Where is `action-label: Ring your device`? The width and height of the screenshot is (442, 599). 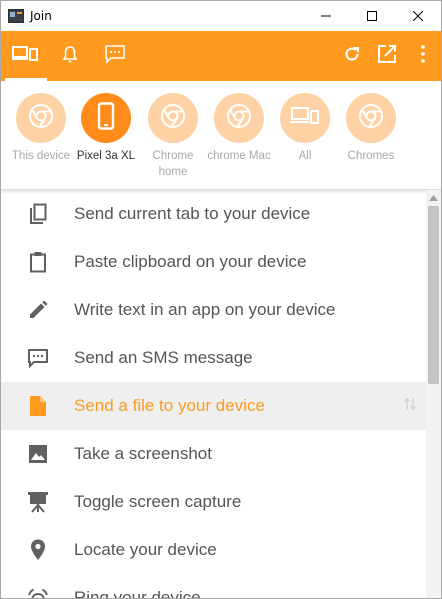 action-label: Ring your device is located at coordinates (137, 593).